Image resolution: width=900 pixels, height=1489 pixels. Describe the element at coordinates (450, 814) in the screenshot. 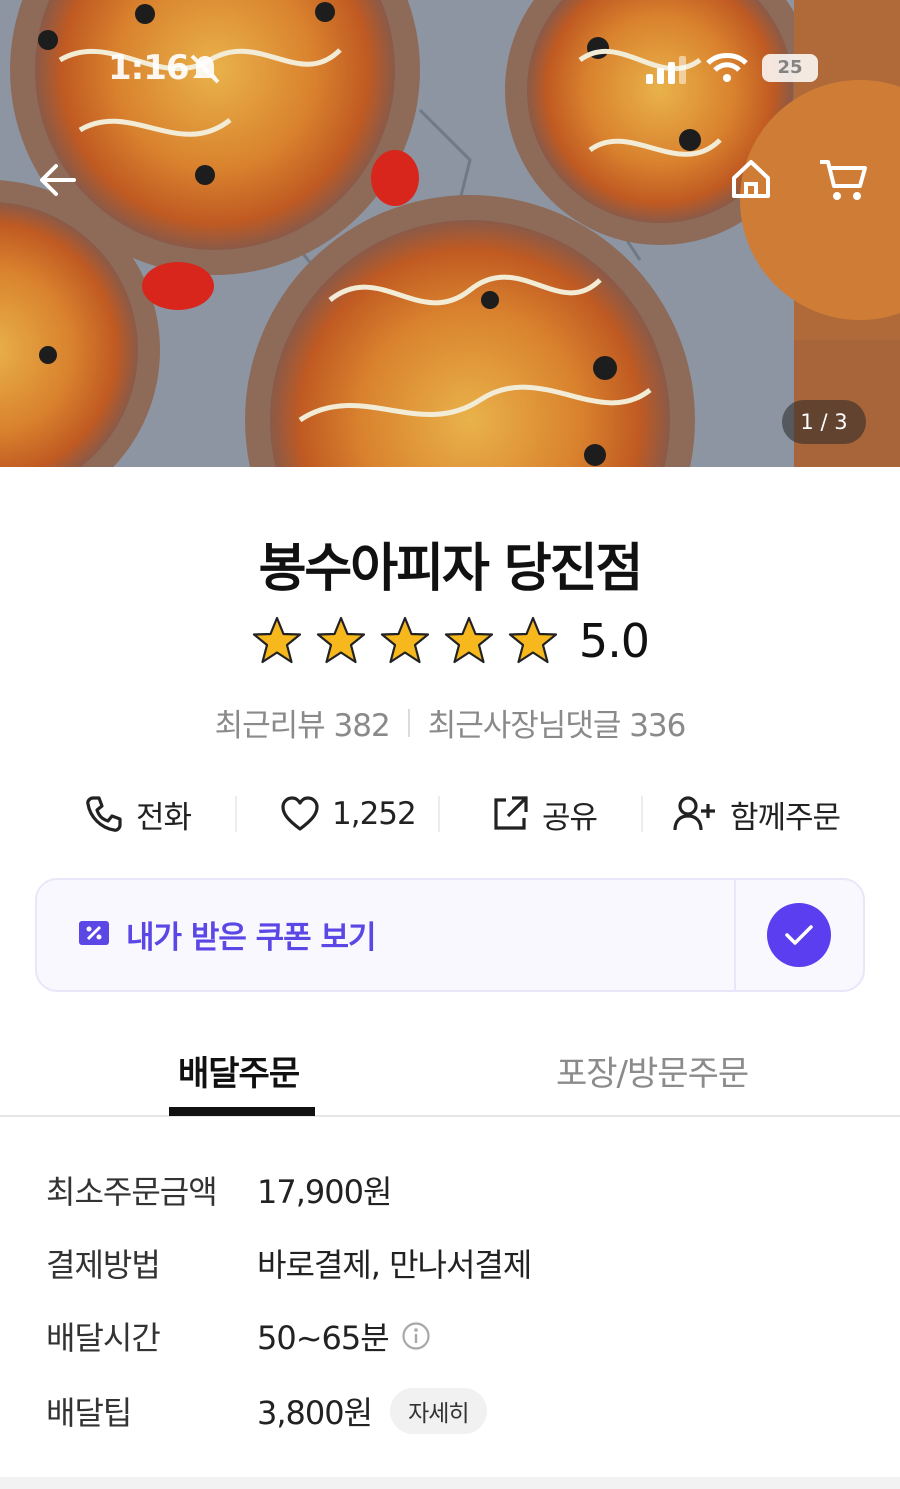

I see `store-actions: 전화 1,252 공유 함께주문` at that location.